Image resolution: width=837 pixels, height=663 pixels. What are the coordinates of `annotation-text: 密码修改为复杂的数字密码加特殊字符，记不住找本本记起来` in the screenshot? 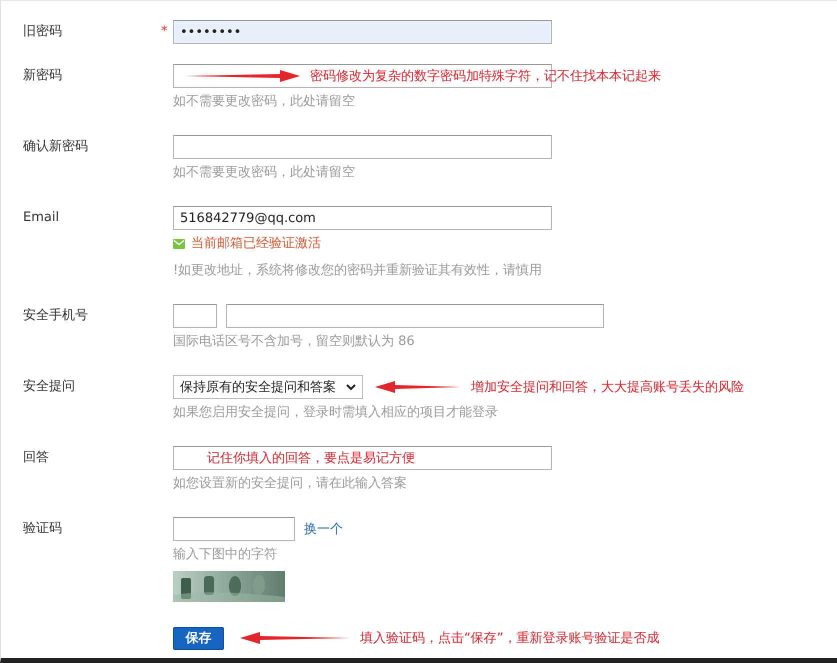 It's located at (485, 76).